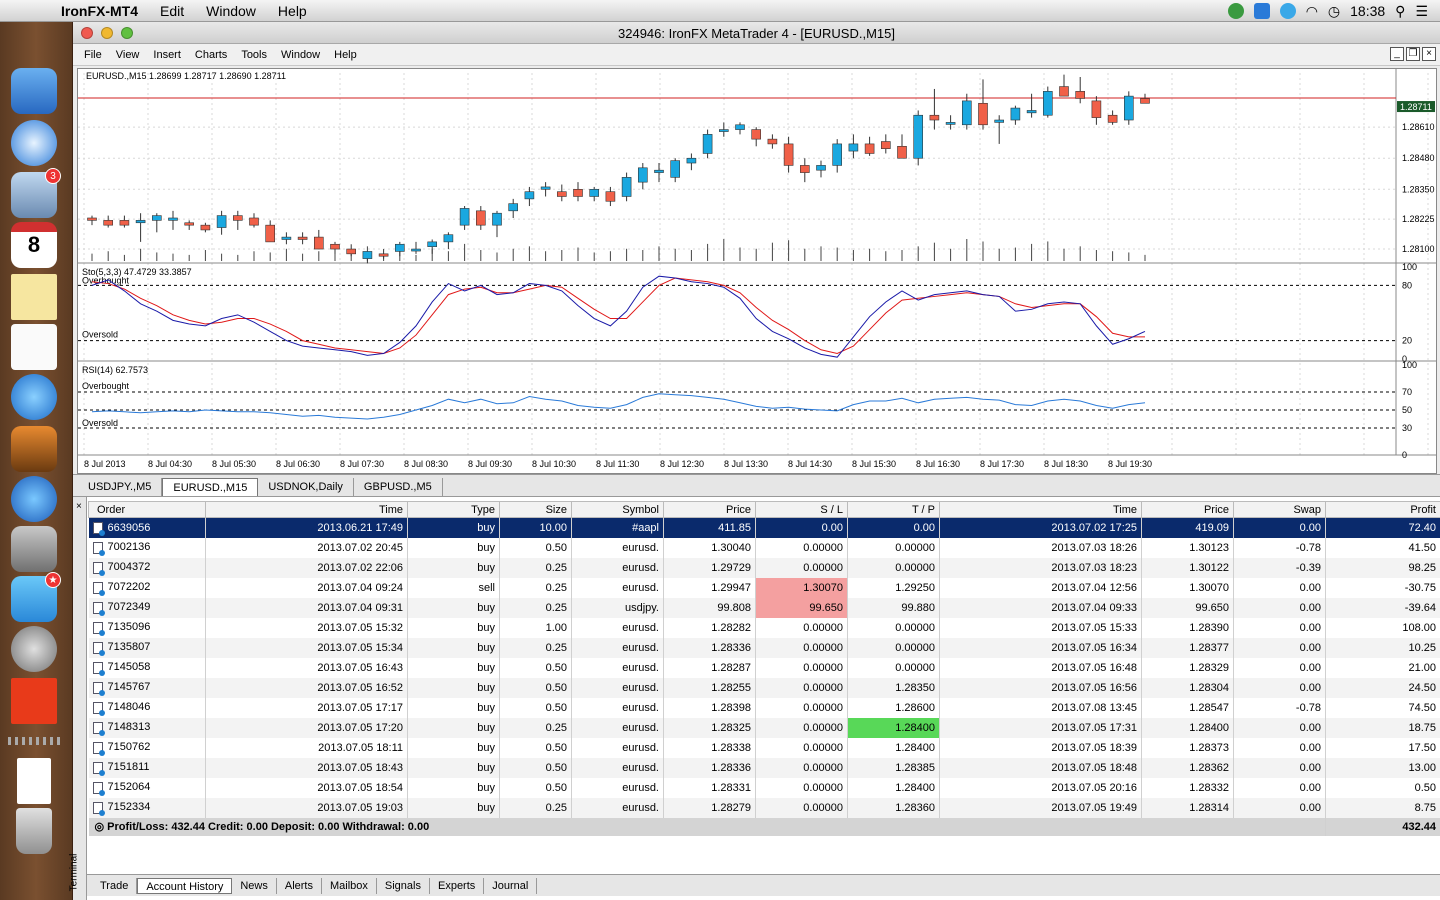 This screenshot has height=900, width=1440. Describe the element at coordinates (115, 885) in the screenshot. I see `terminal-tab-trade: Trade` at that location.